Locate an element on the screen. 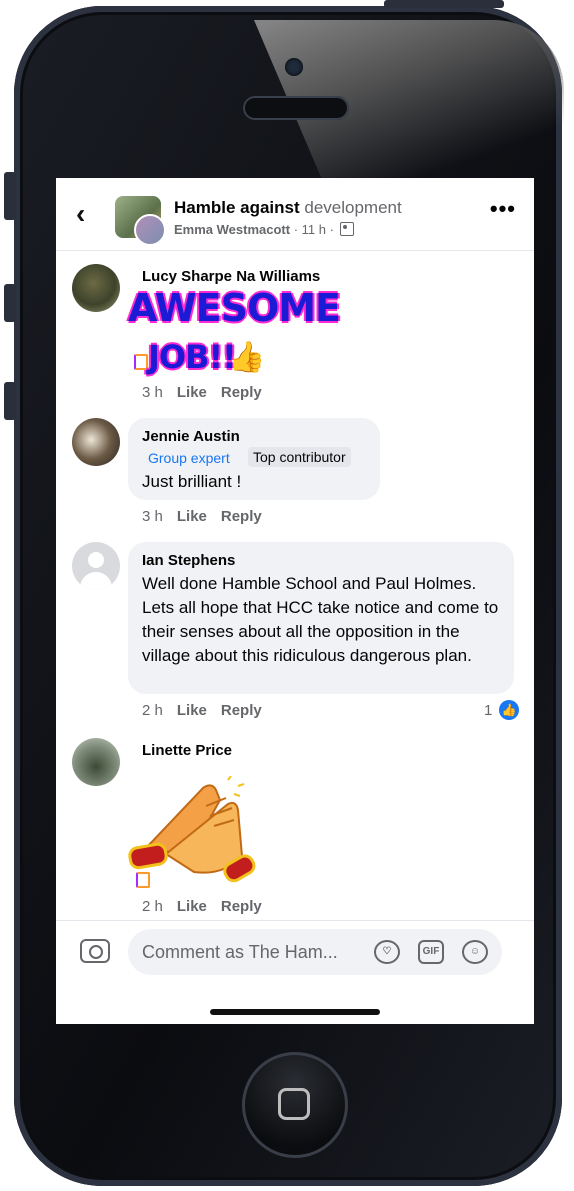 Image resolution: width=574 pixels, height=1191 pixels. sticker-awesome-text: AWESOME is located at coordinates (234, 308).